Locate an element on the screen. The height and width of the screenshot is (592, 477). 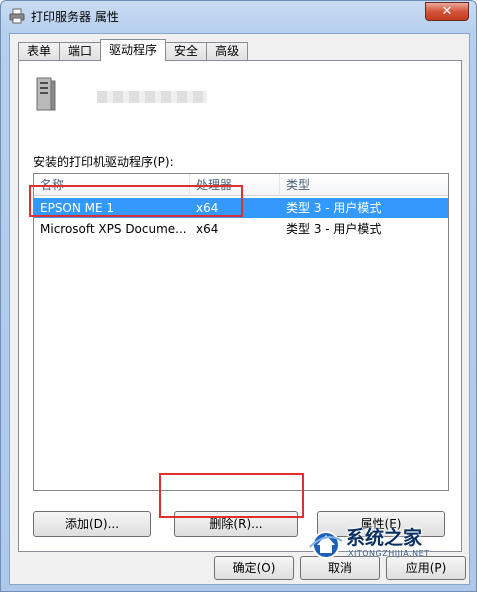
server-icon is located at coordinates (46, 94).